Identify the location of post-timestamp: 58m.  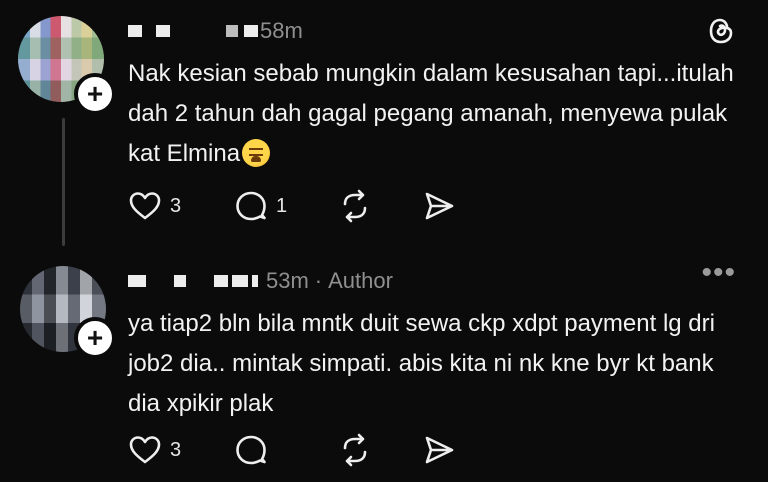
(281, 30).